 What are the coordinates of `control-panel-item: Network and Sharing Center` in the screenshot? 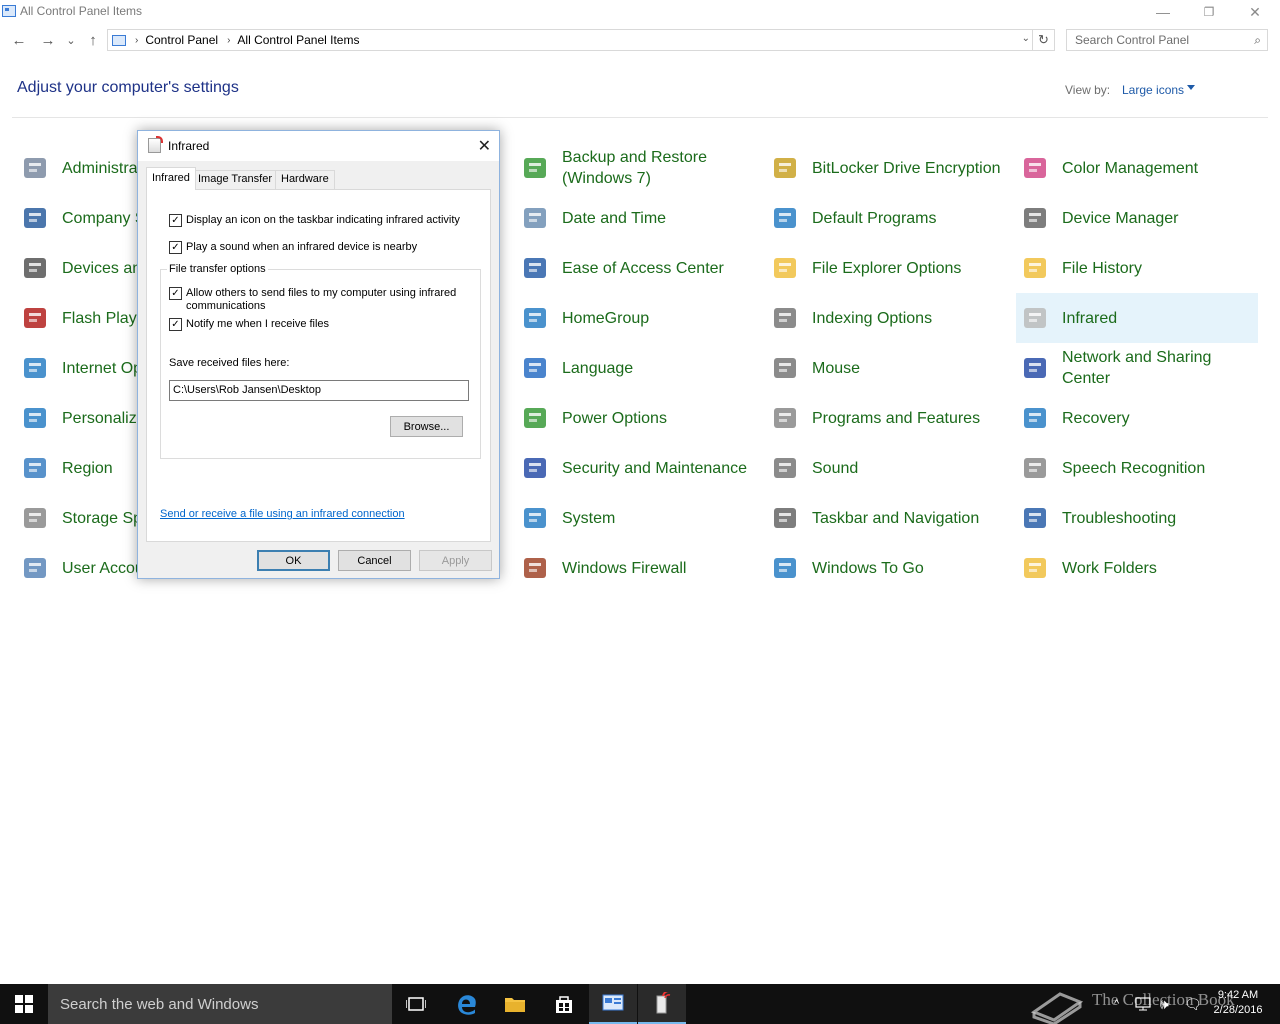 It's located at (1137, 368).